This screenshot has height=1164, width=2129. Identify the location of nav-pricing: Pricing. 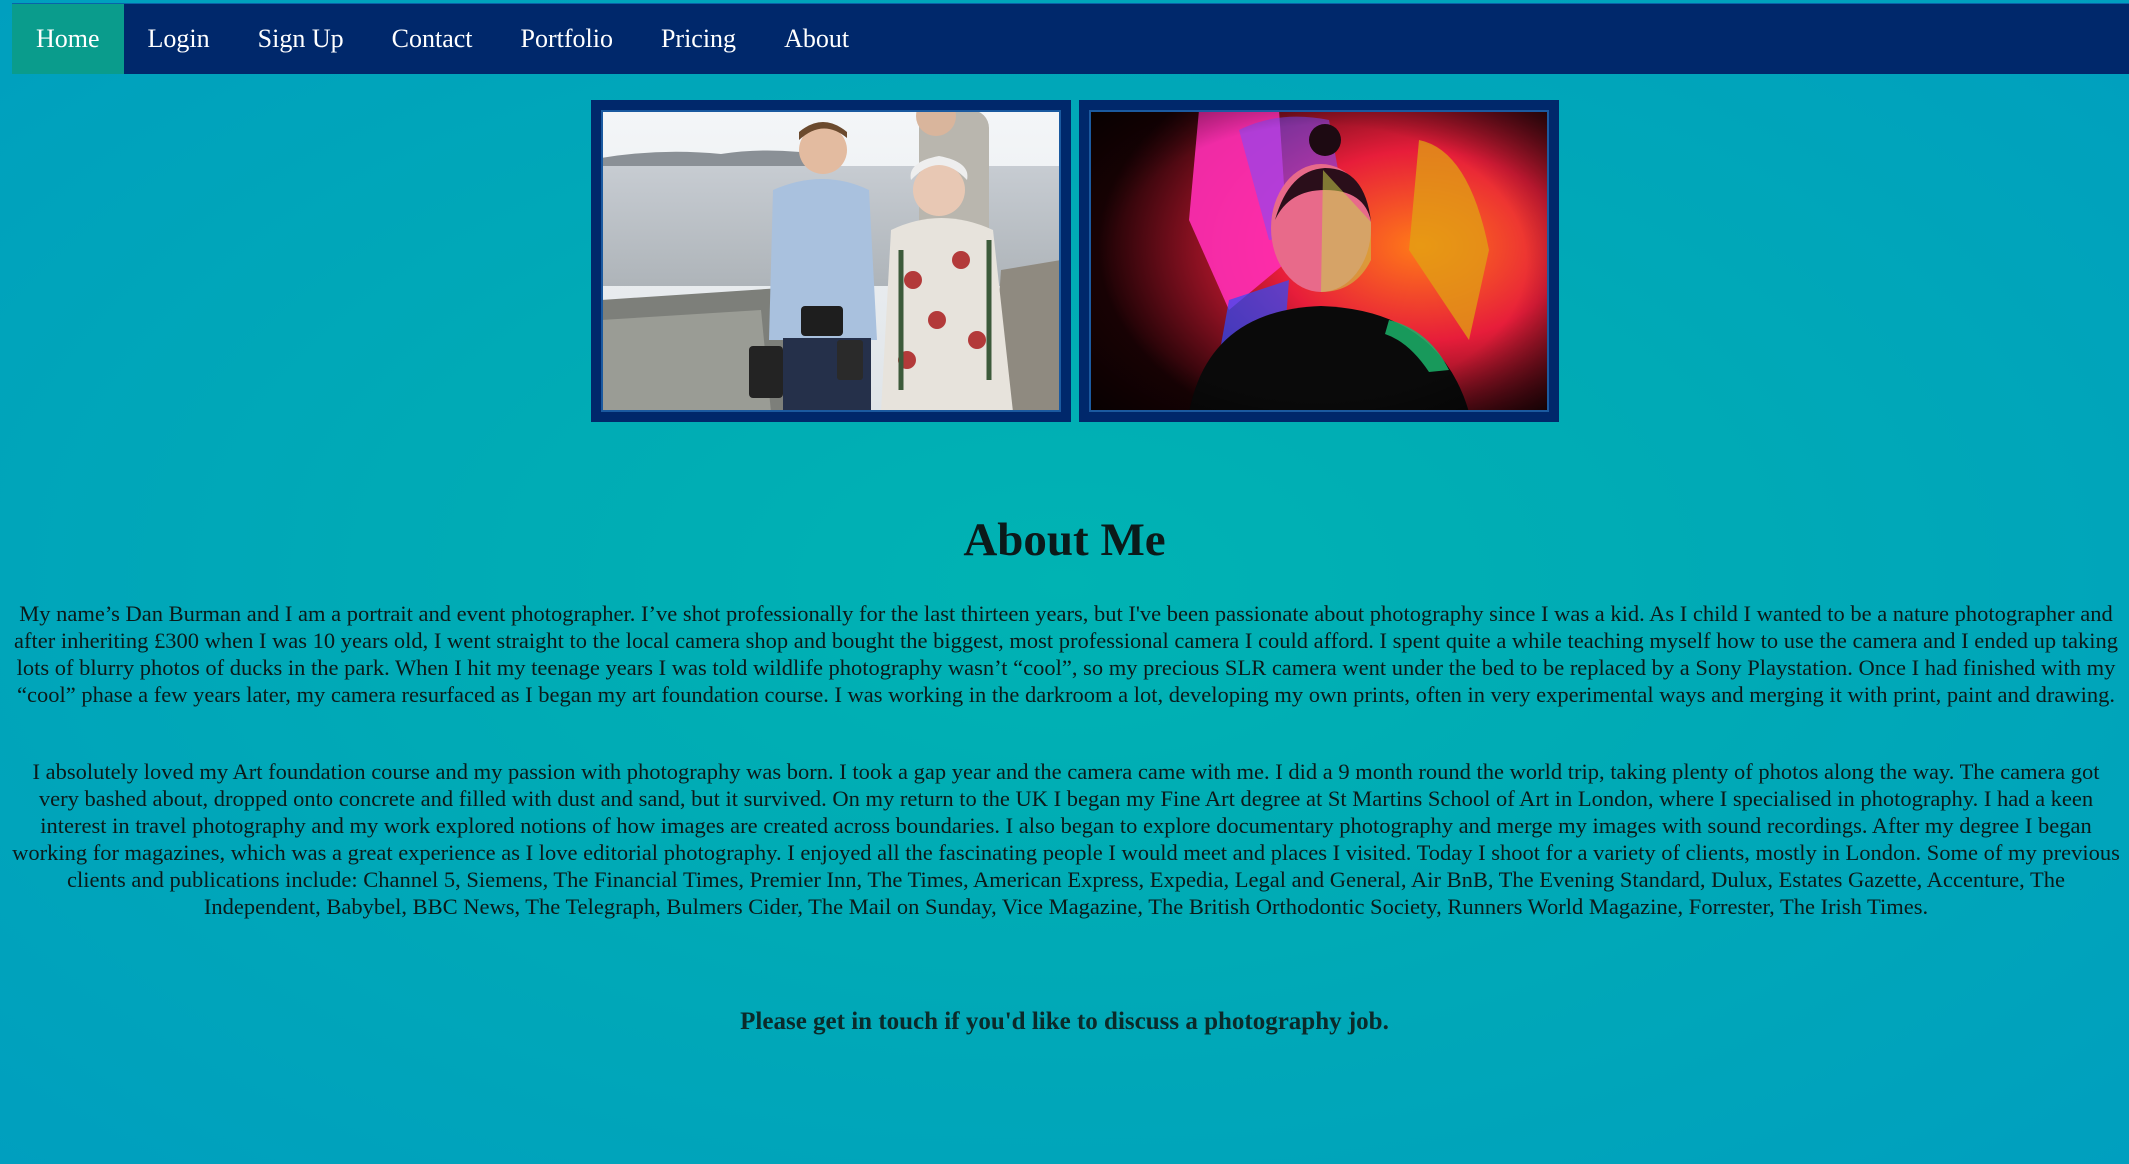
(698, 39).